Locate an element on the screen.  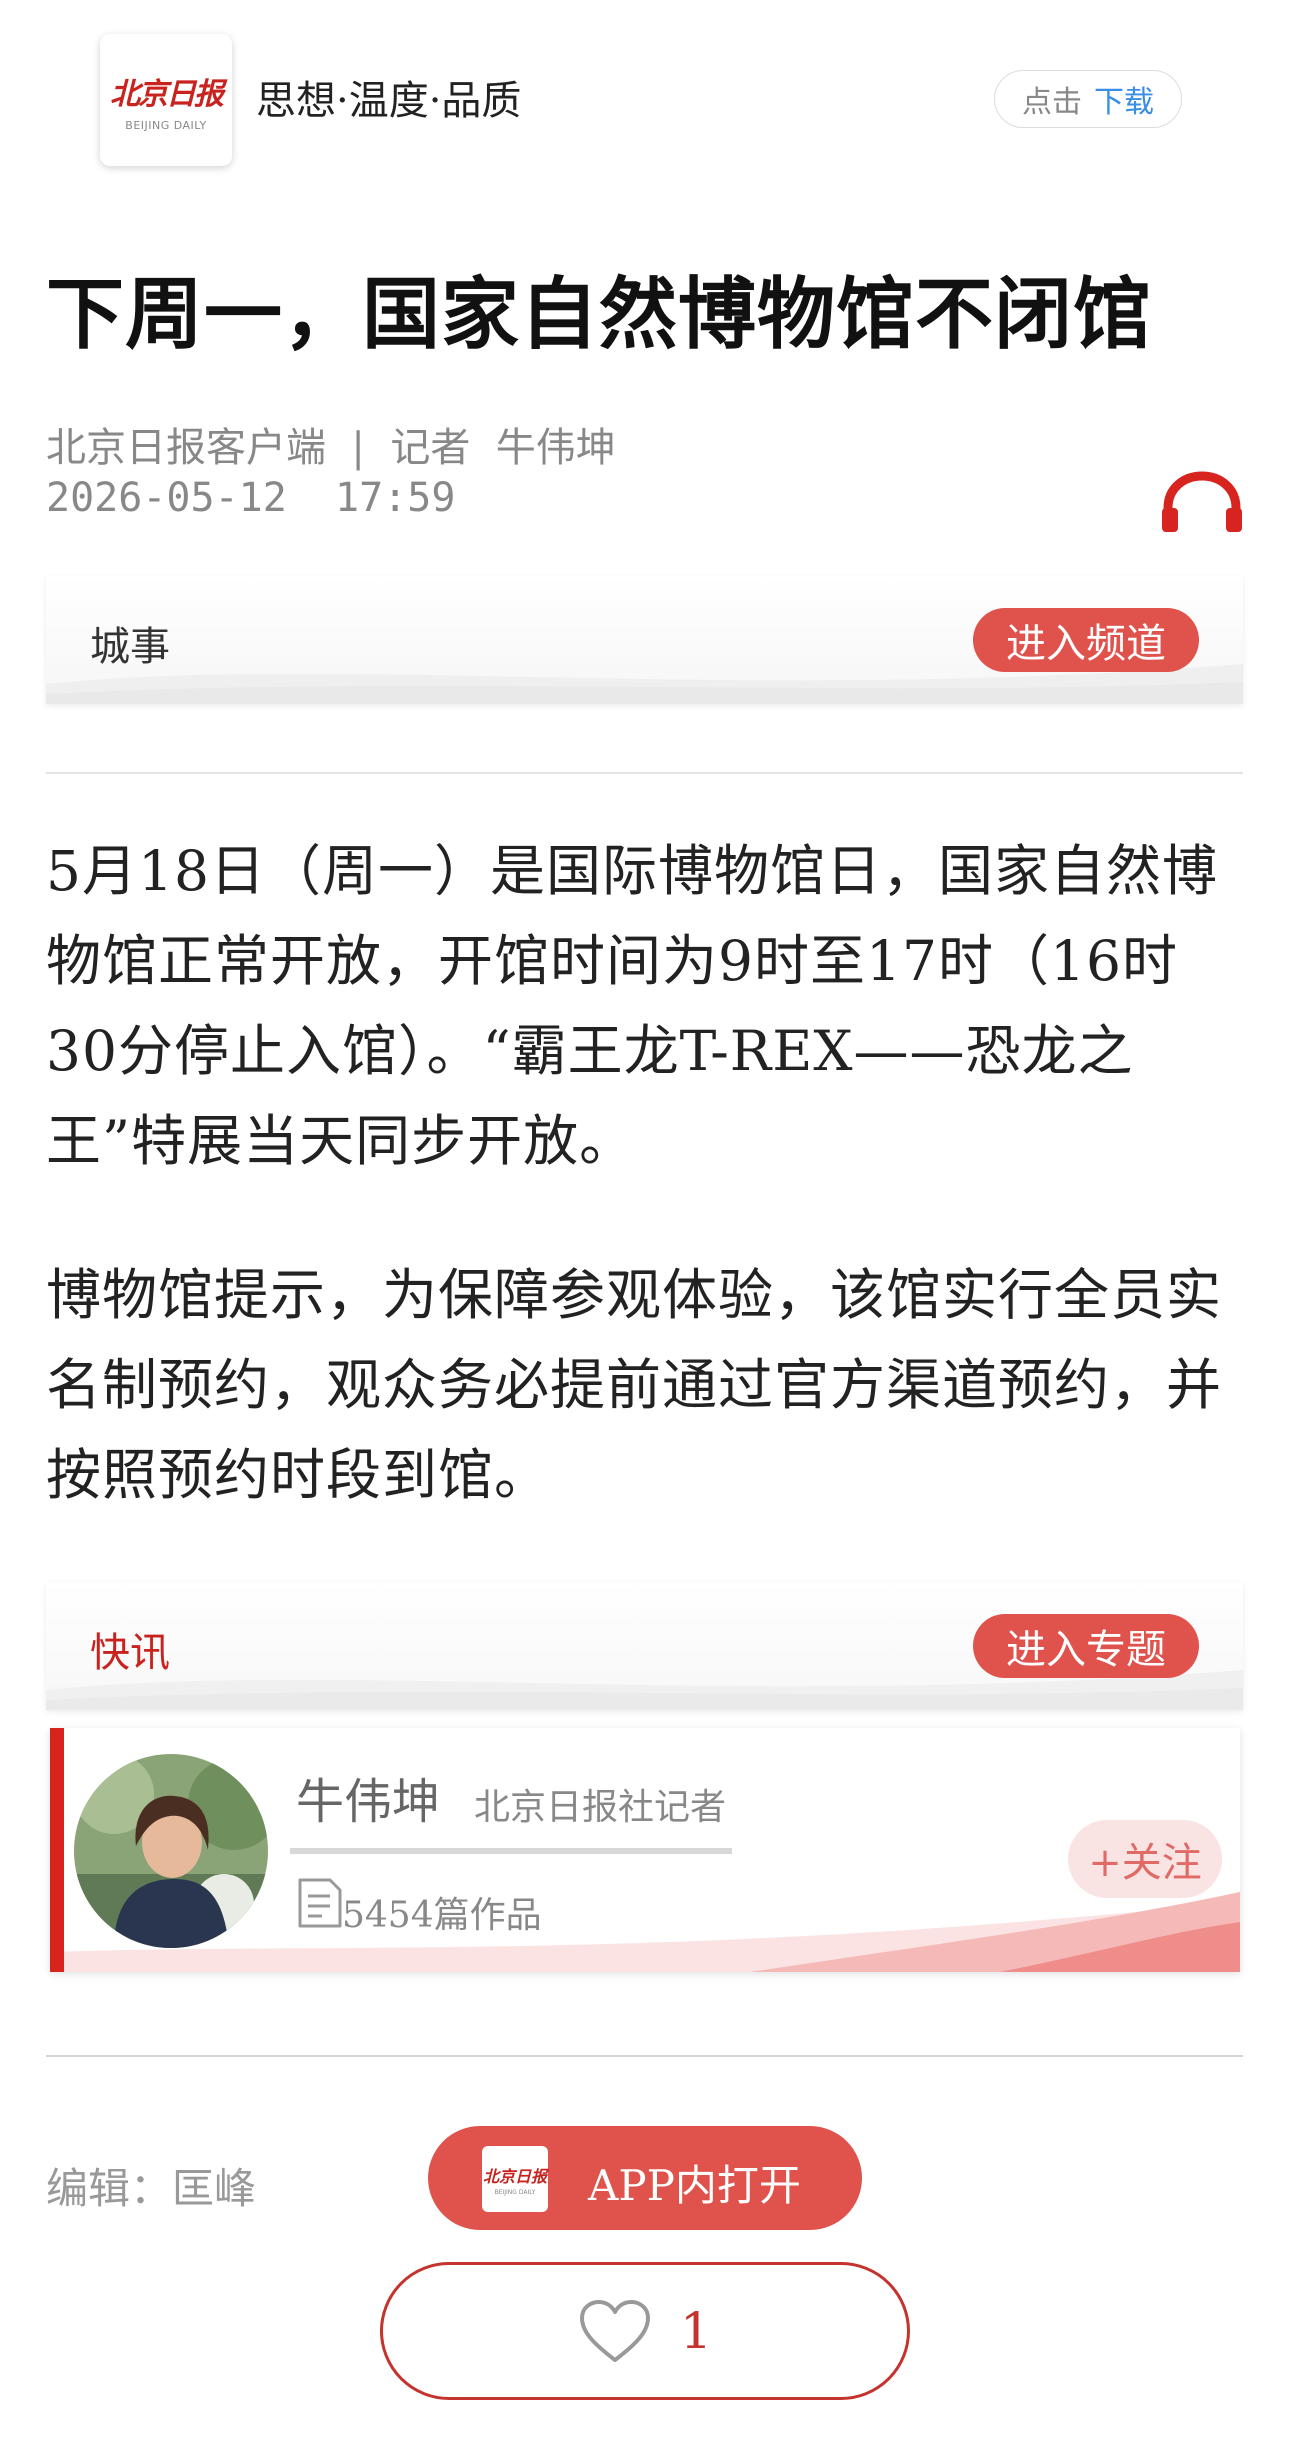
author-accent-bar is located at coordinates (57, 1850).